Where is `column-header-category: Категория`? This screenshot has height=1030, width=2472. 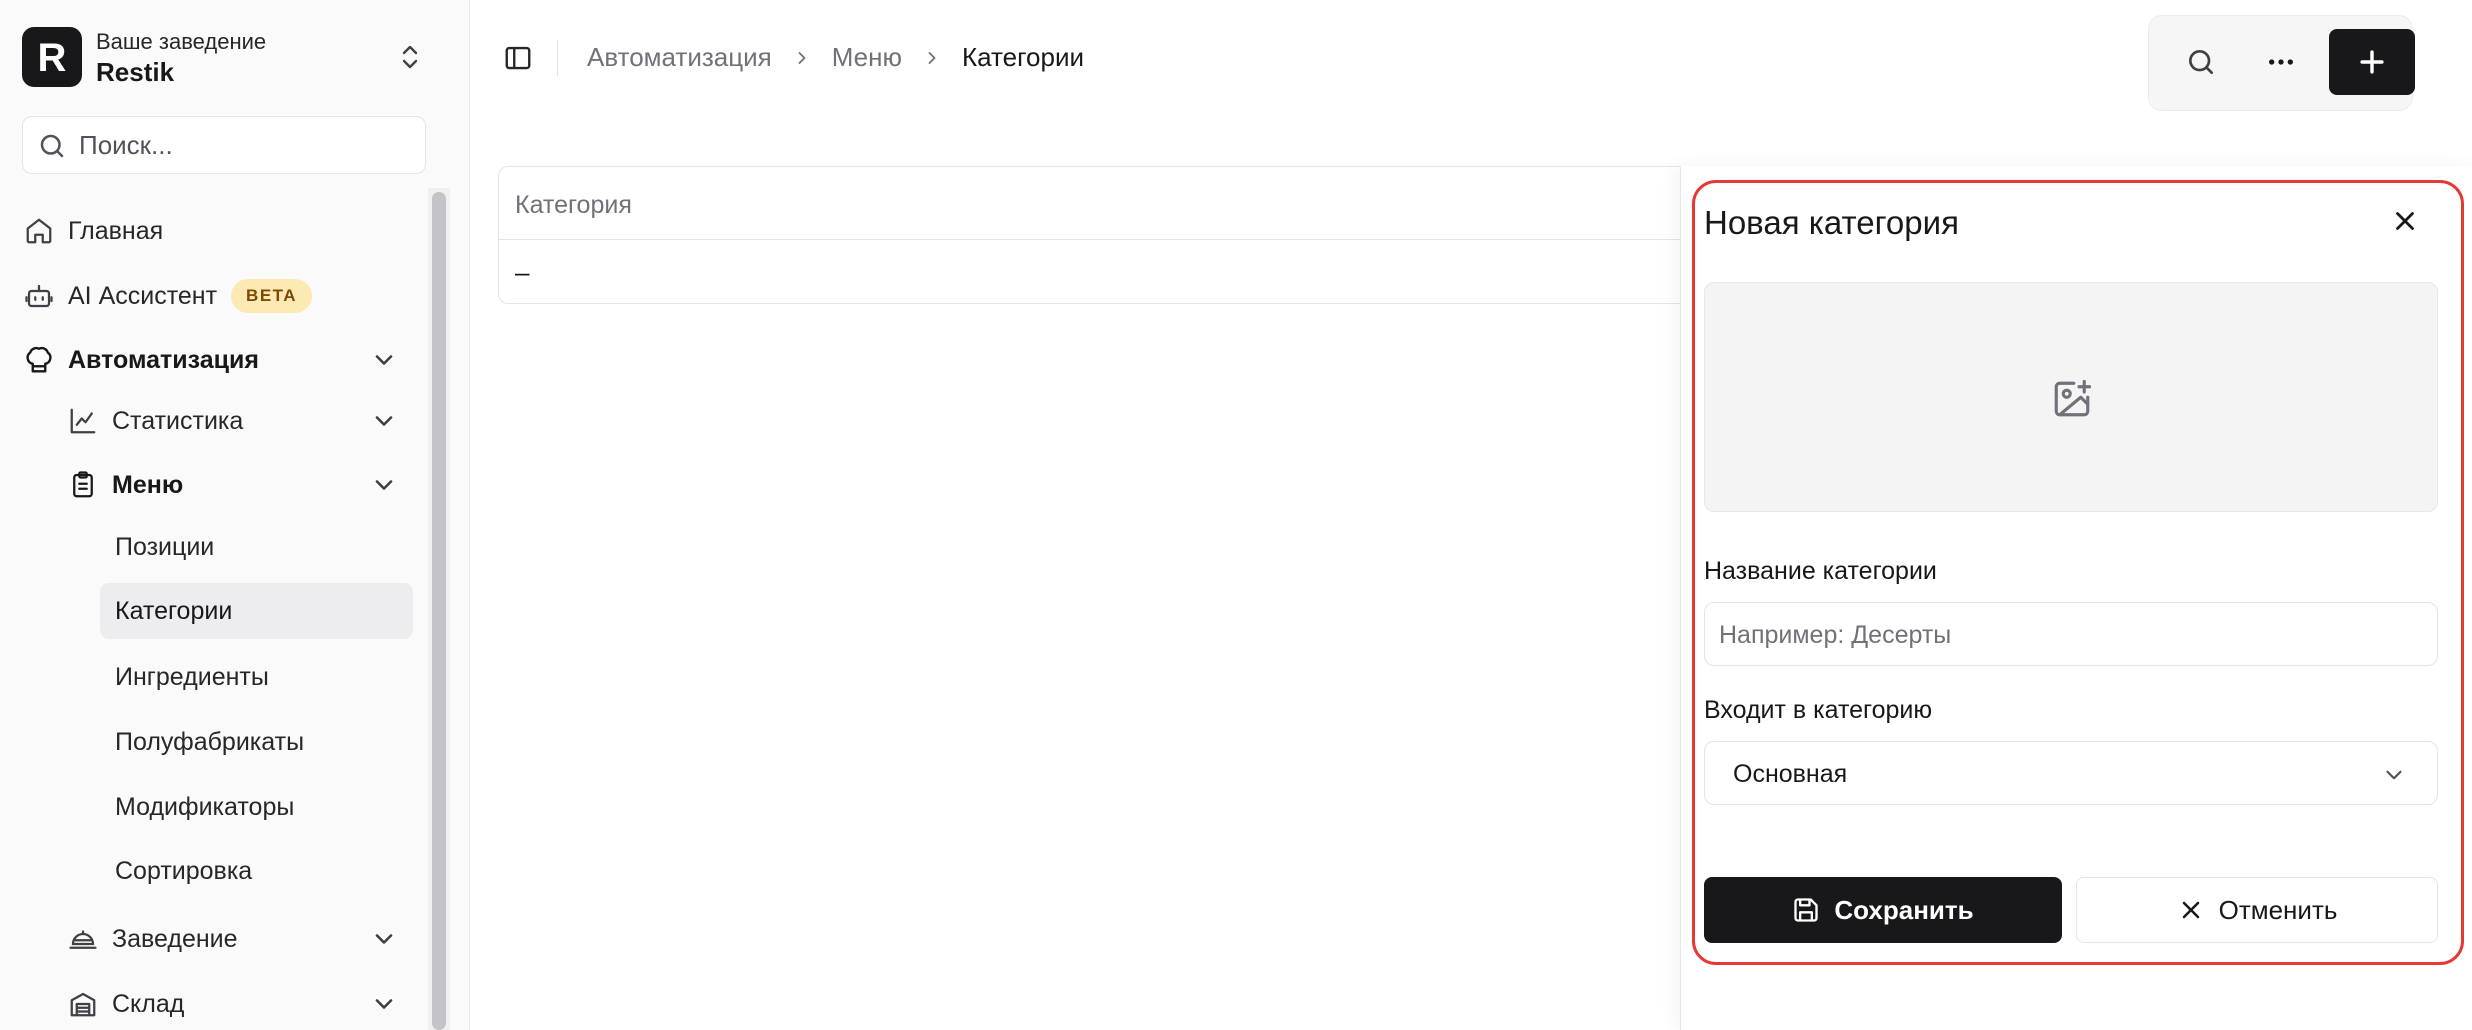 column-header-category: Категория is located at coordinates (573, 205).